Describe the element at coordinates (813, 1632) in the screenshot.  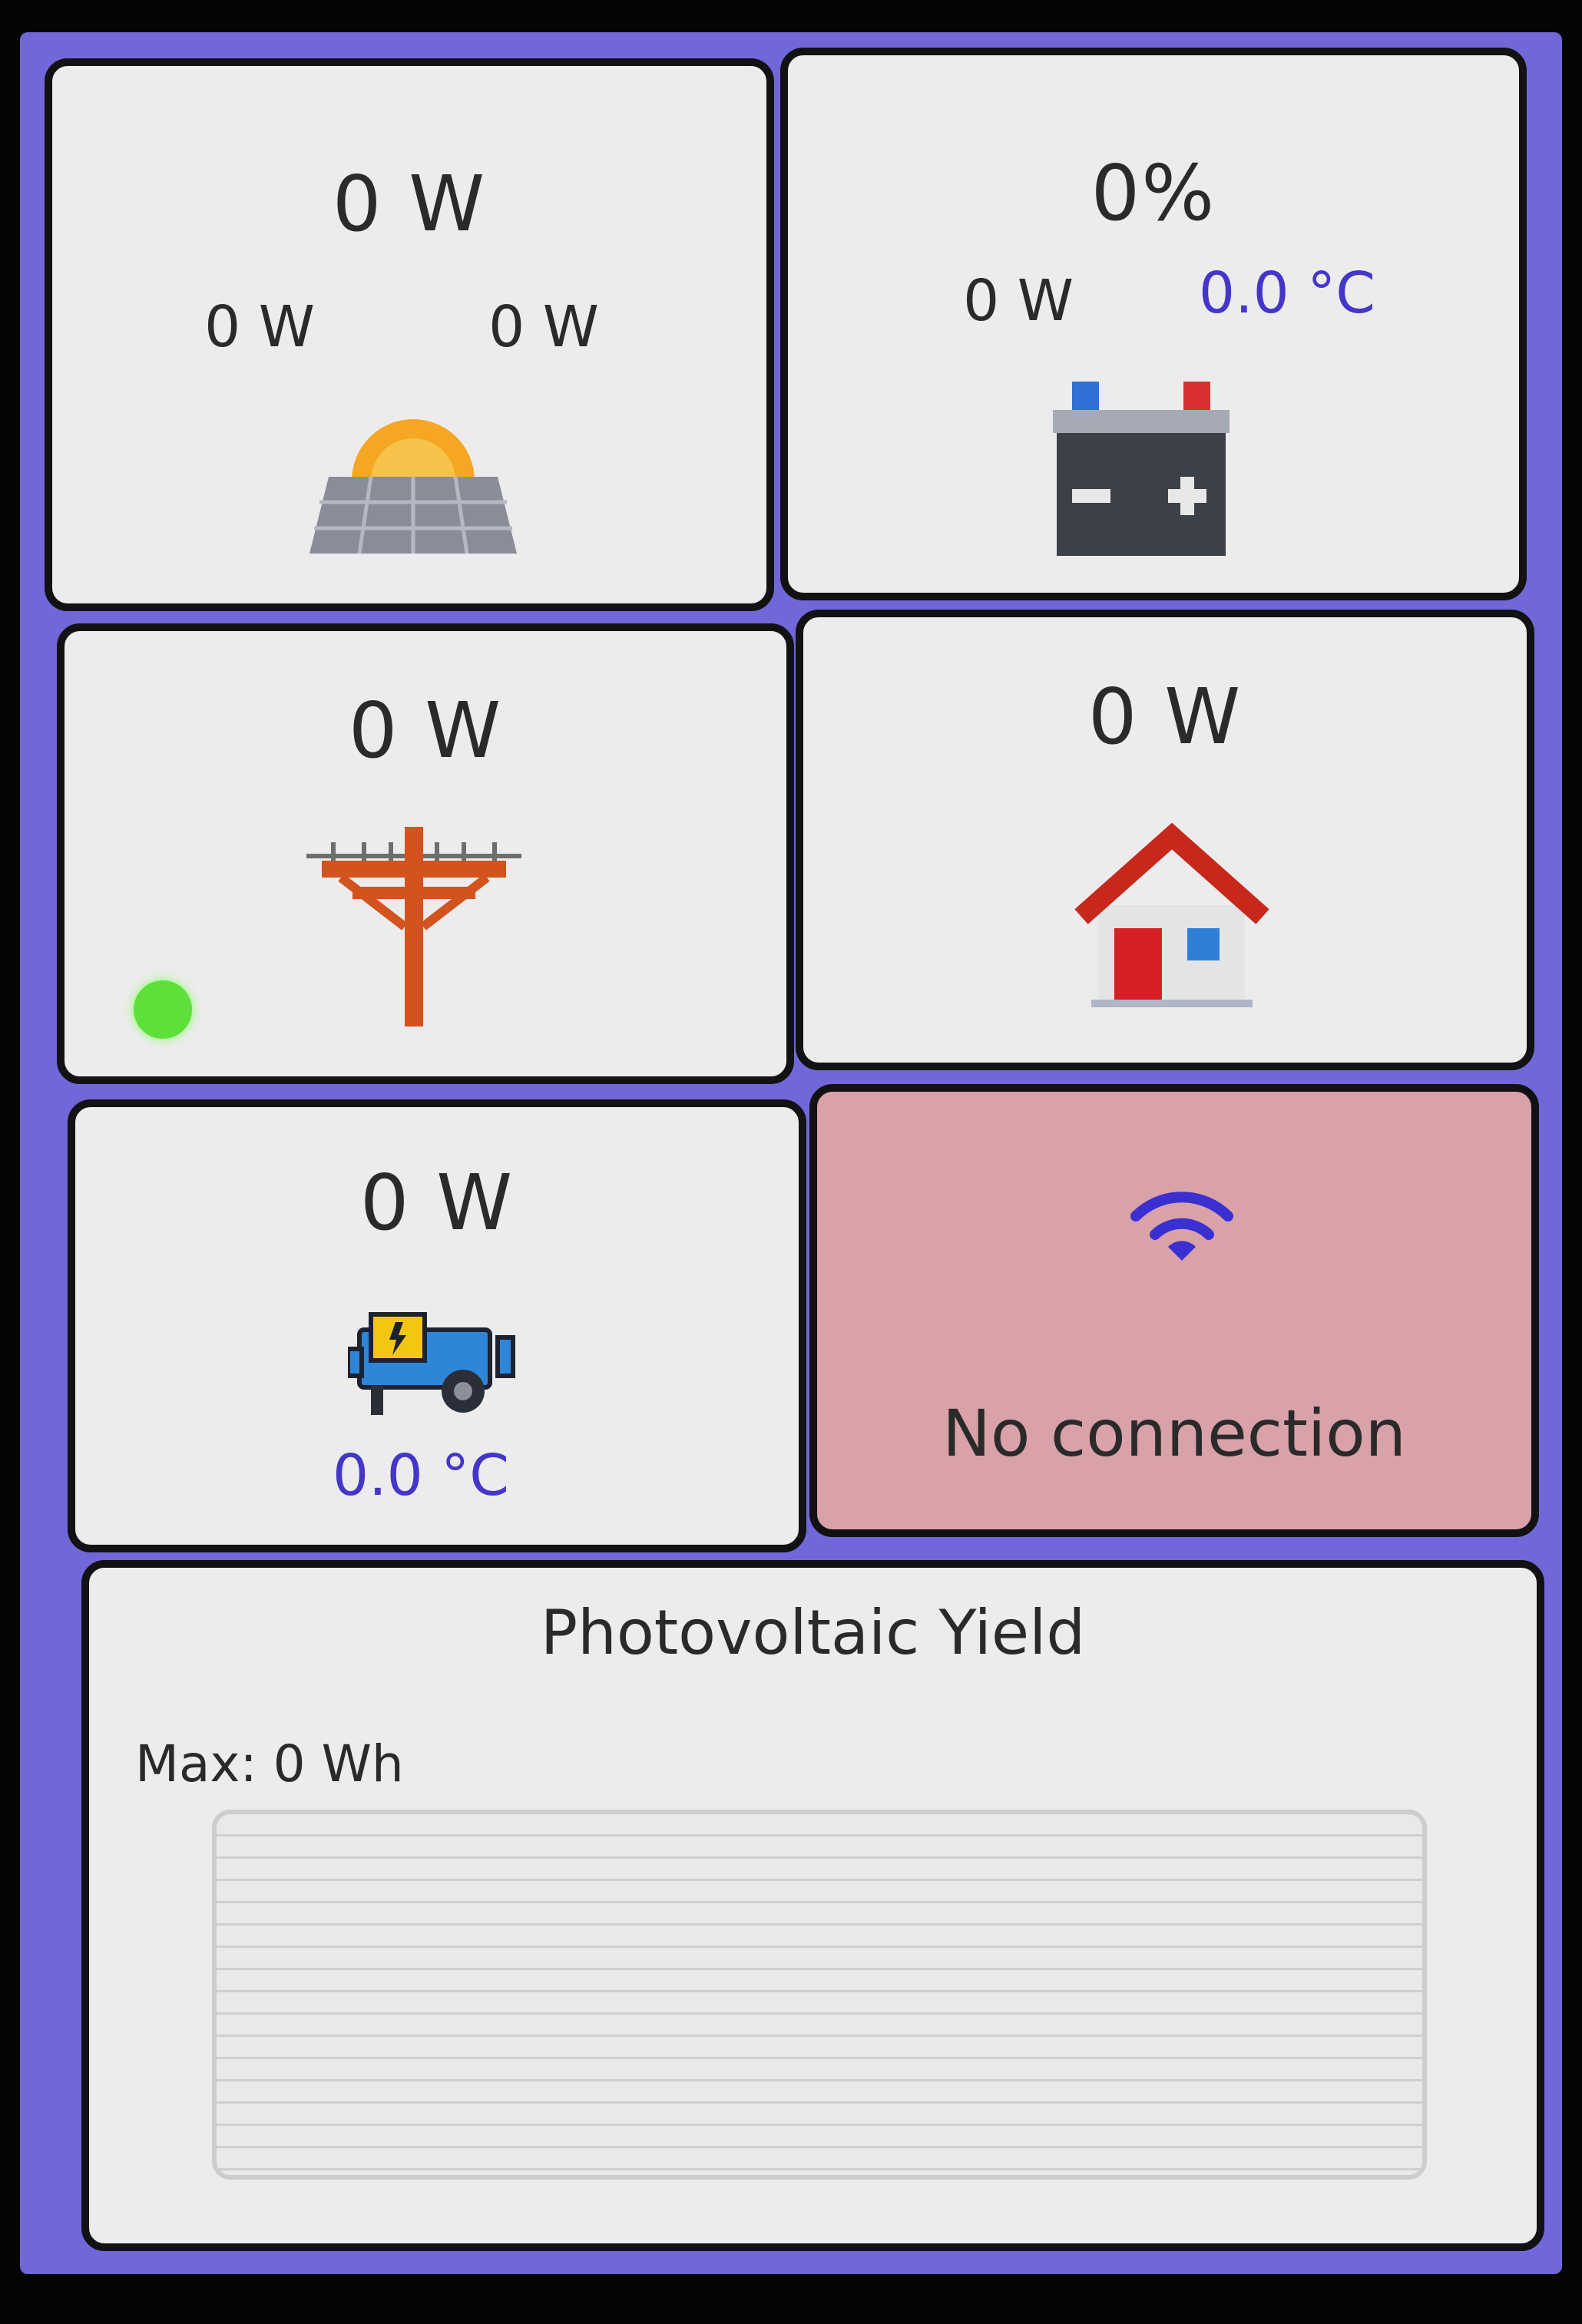
I see `pv-yield-title: Photovoltaic Yield` at that location.